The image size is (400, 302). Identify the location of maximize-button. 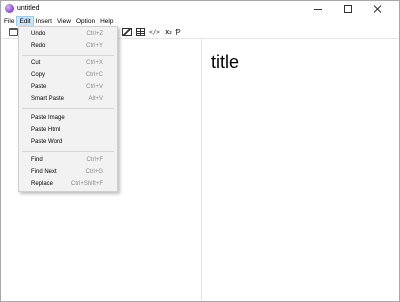
(348, 9).